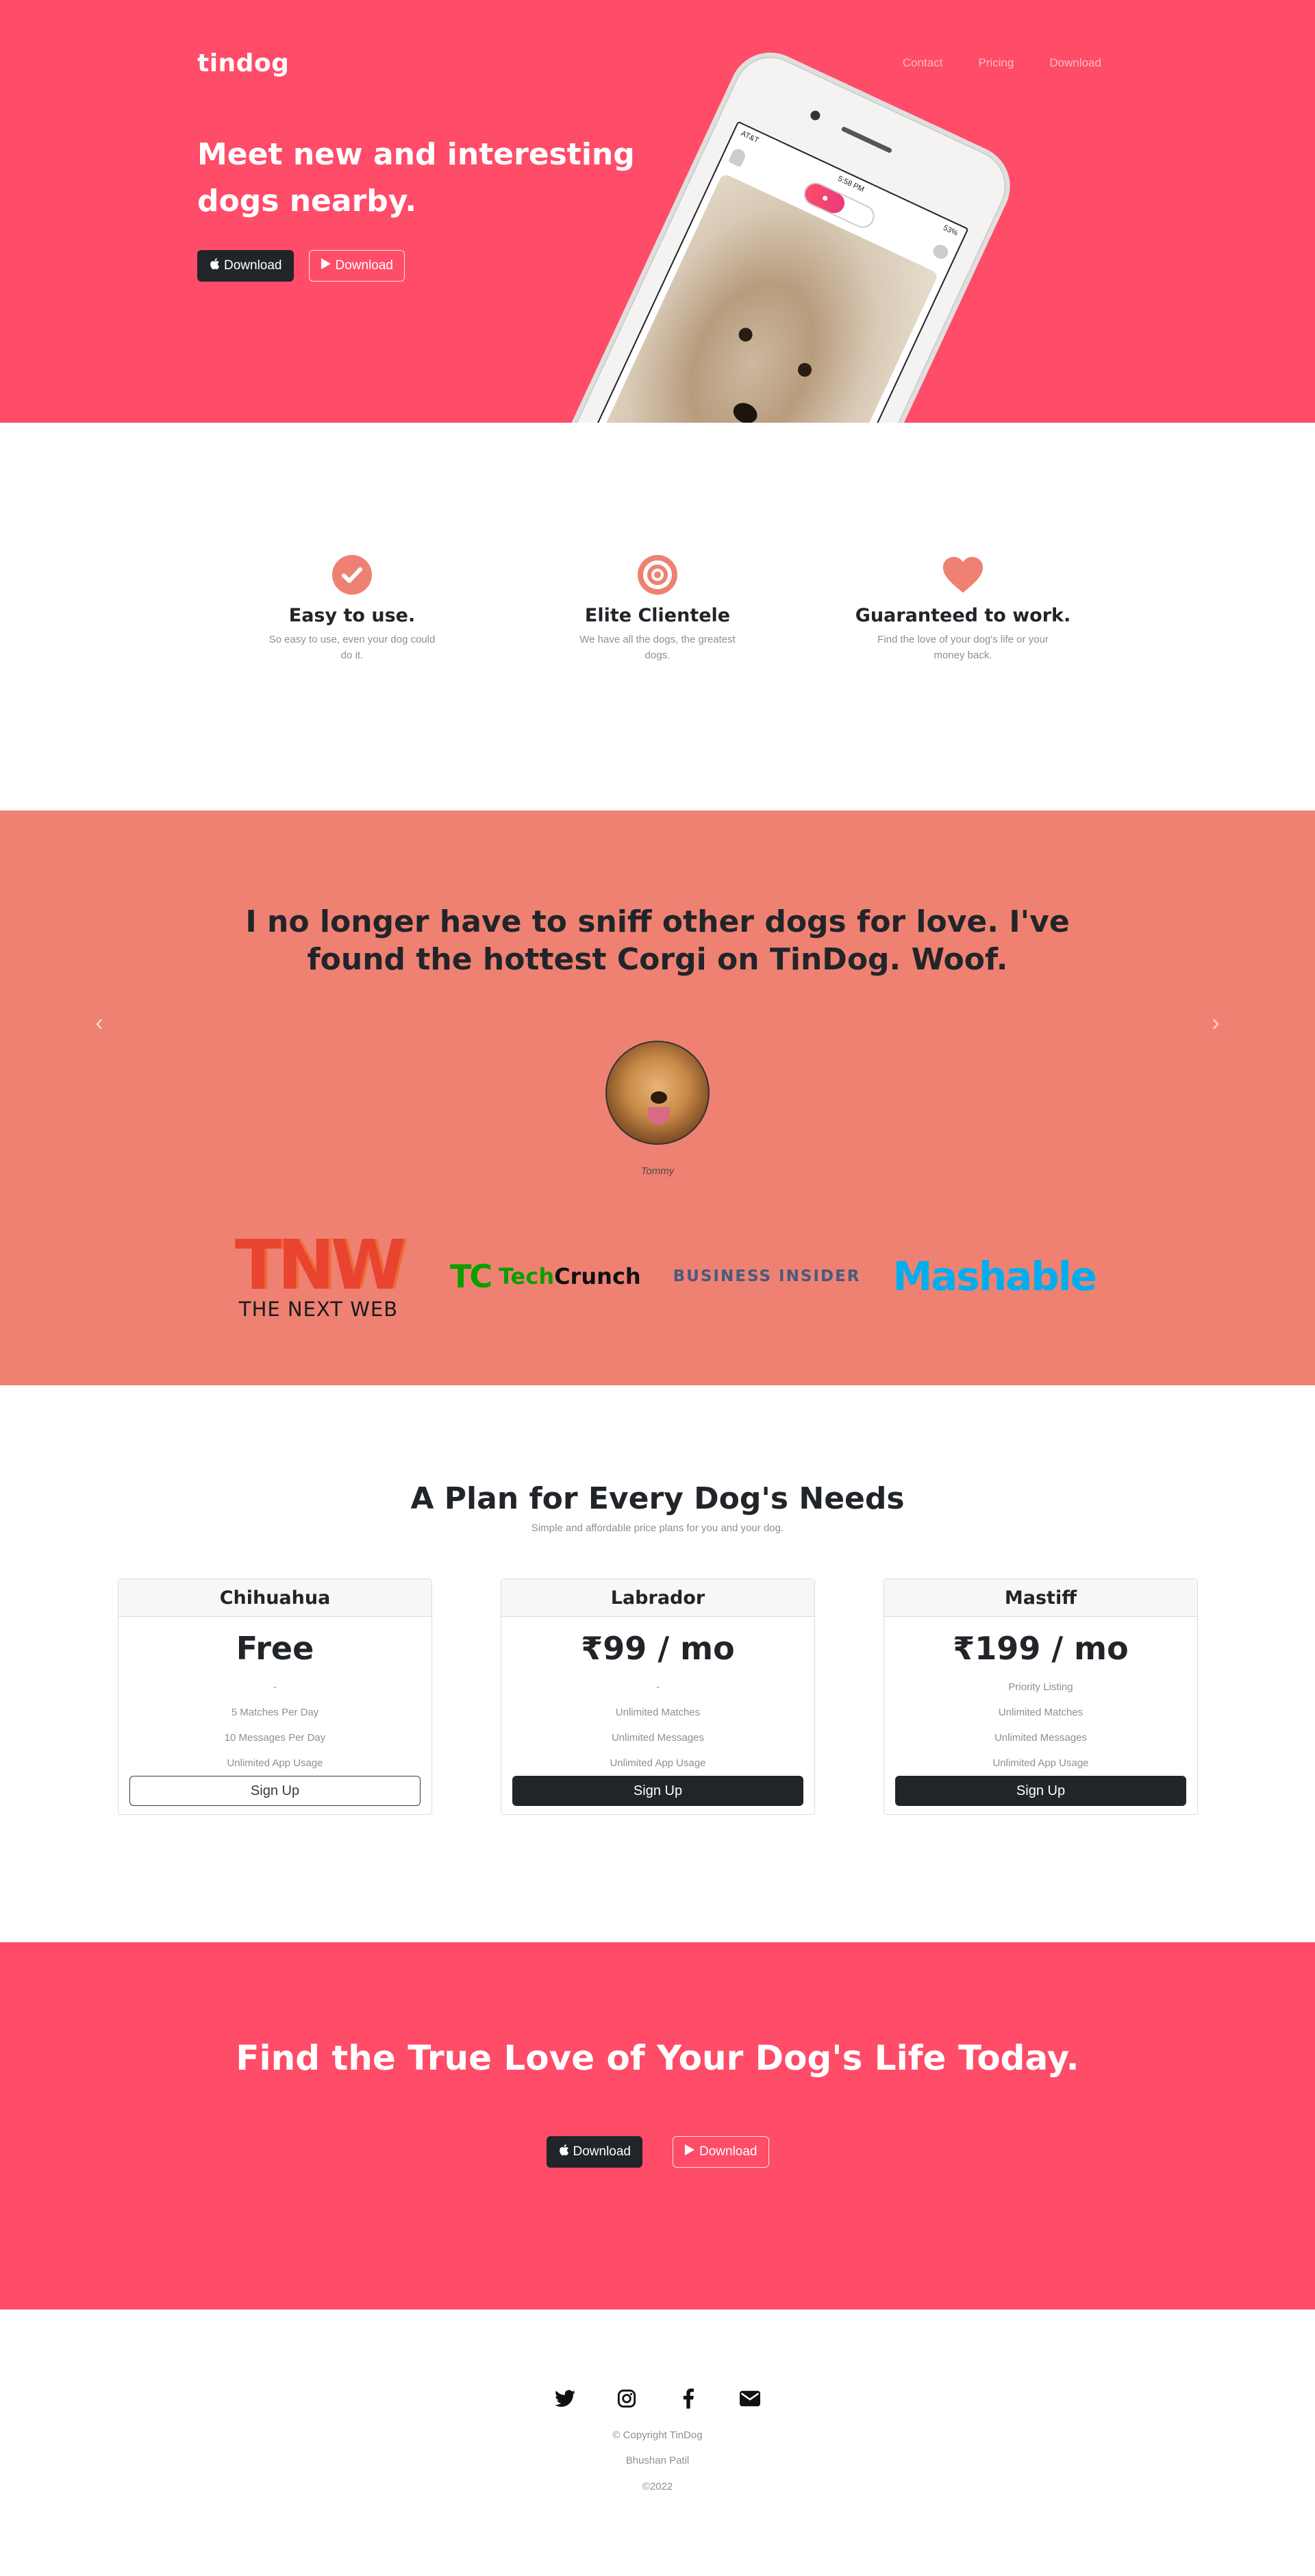 The image size is (1315, 2576). I want to click on plan-name: Chihuahua, so click(275, 1598).